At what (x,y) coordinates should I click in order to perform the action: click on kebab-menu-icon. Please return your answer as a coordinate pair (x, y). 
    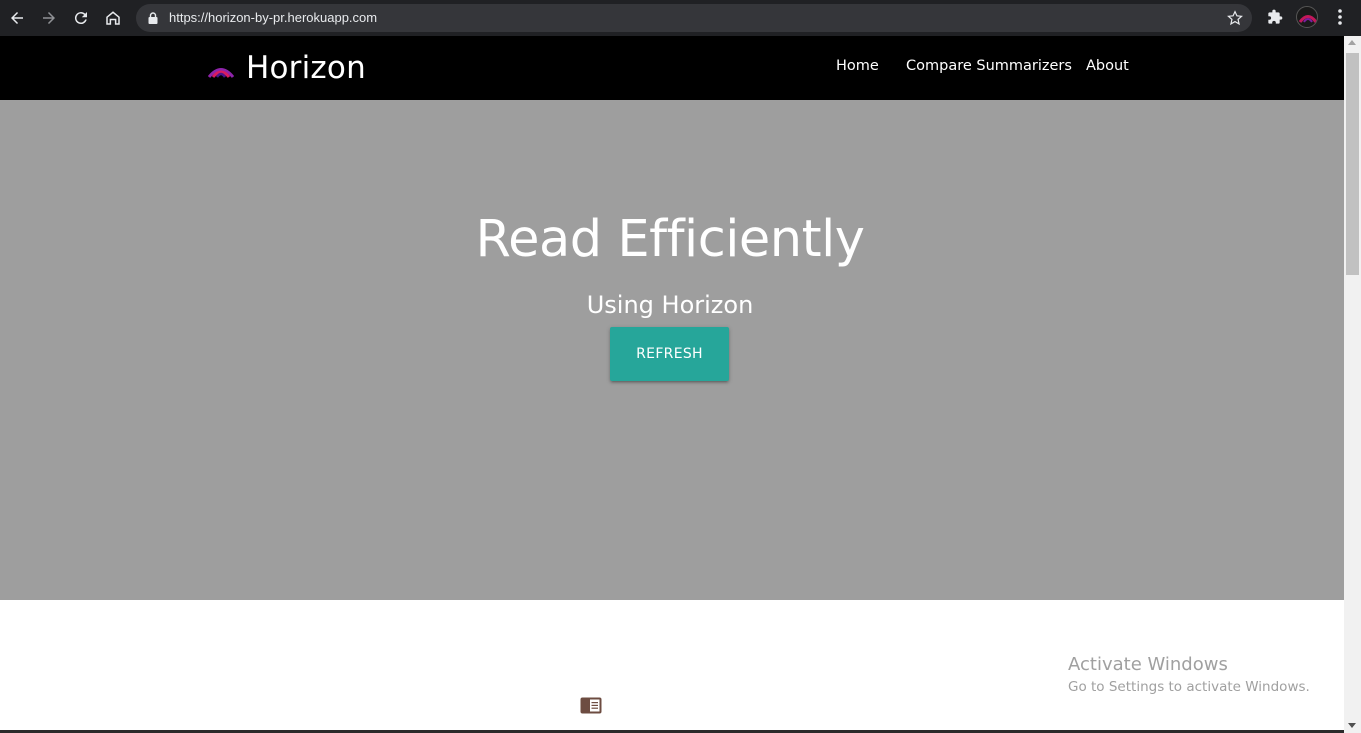
    Looking at the image, I should click on (1340, 17).